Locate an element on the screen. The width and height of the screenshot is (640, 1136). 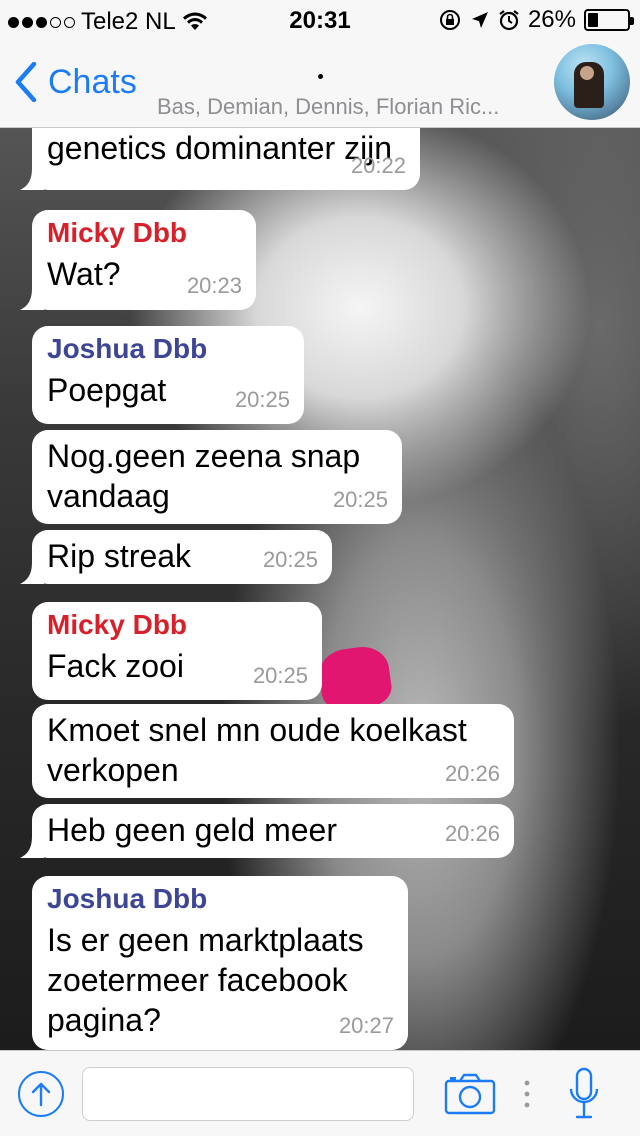
chevron-left-icon is located at coordinates (26, 82).